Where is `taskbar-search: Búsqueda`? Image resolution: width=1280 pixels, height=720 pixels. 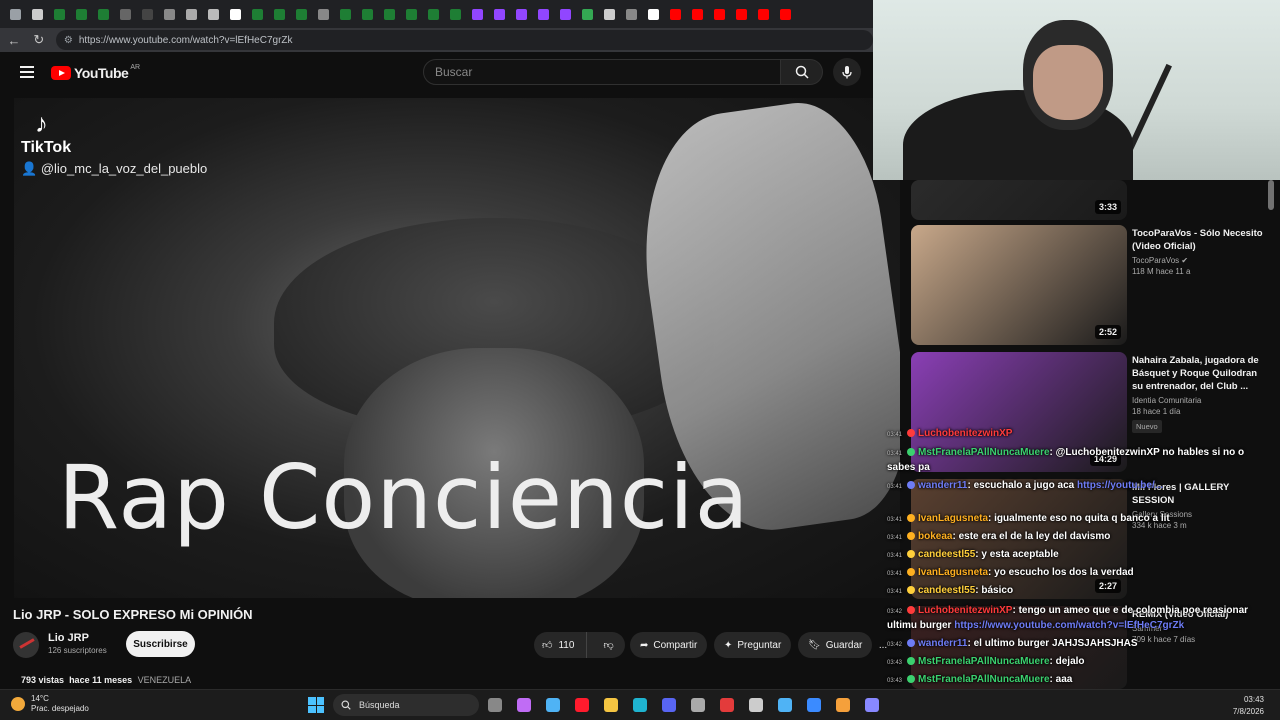
taskbar-search: Búsqueda is located at coordinates (406, 705).